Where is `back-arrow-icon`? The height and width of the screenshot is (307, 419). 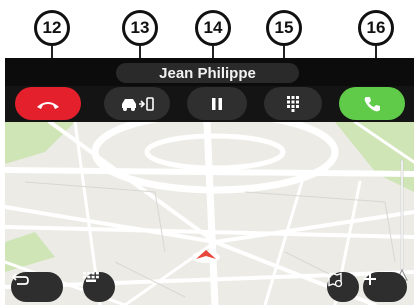 back-arrow-icon is located at coordinates (20, 279).